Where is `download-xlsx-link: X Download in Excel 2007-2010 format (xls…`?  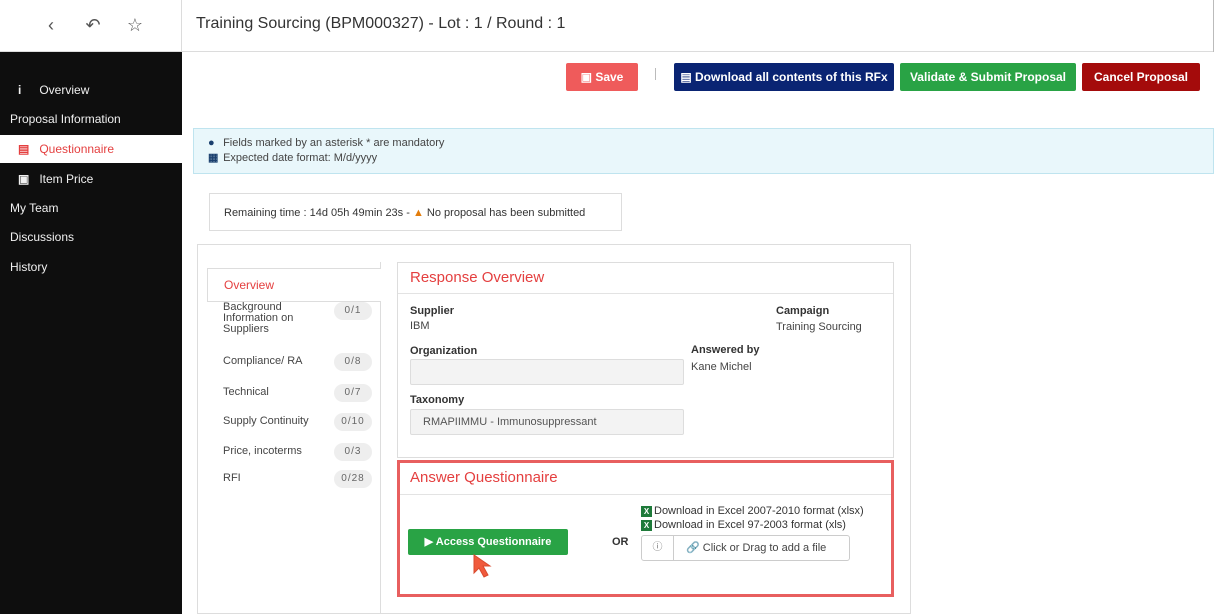 download-xlsx-link: X Download in Excel 2007-2010 format (xls… is located at coordinates (752, 511).